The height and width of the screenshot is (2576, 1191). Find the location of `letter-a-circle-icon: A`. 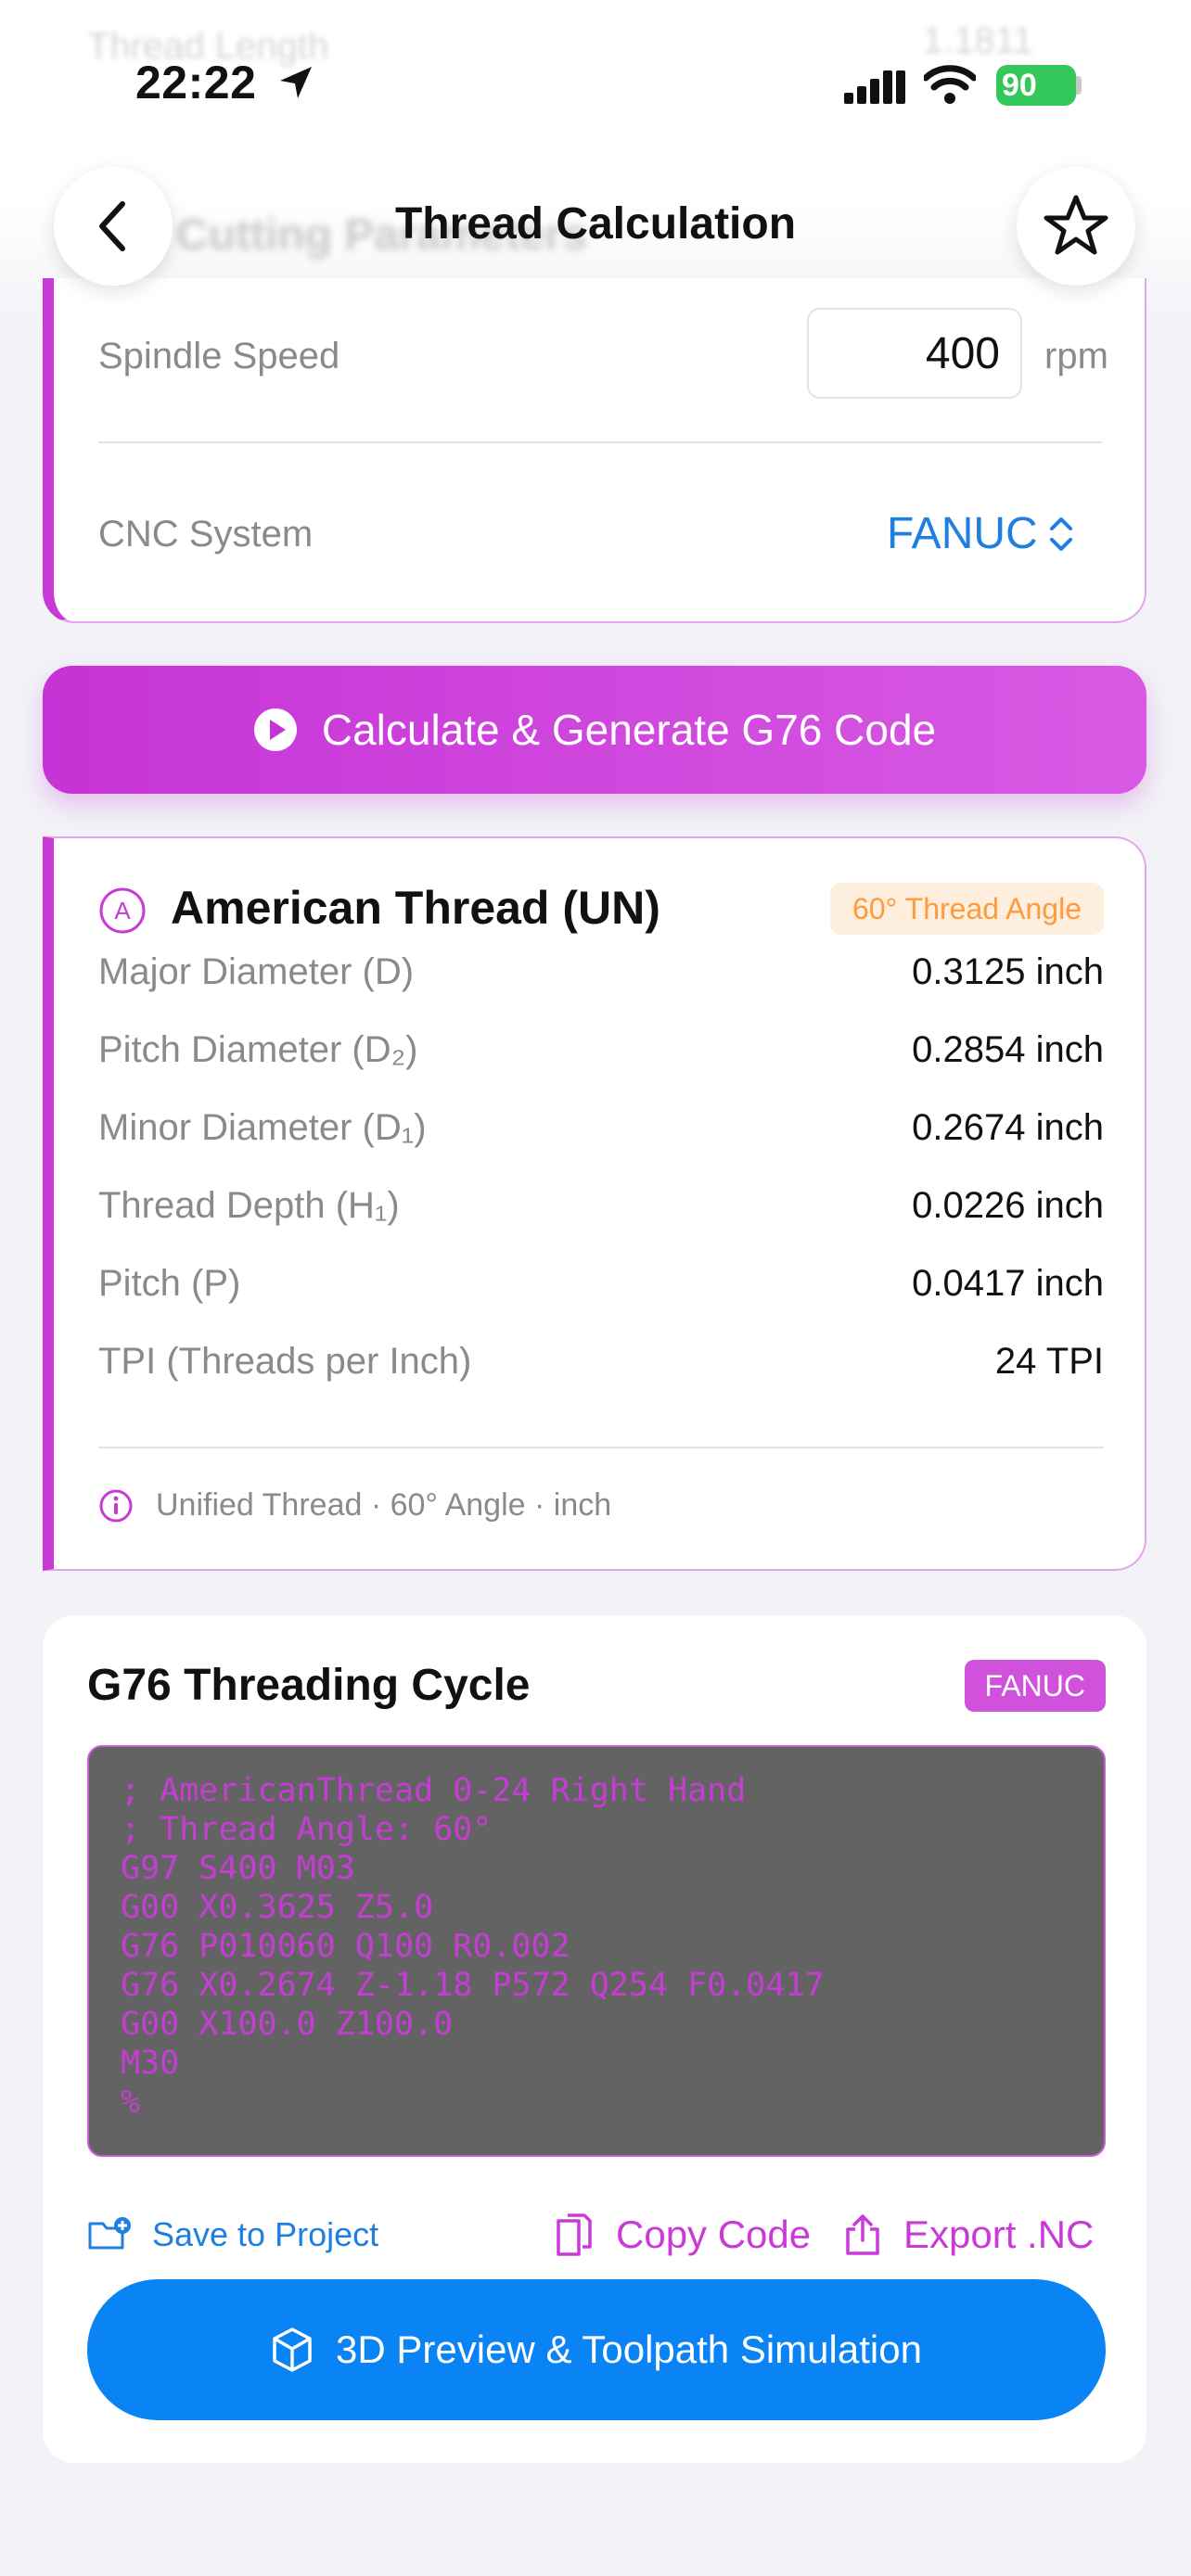

letter-a-circle-icon: A is located at coordinates (122, 910).